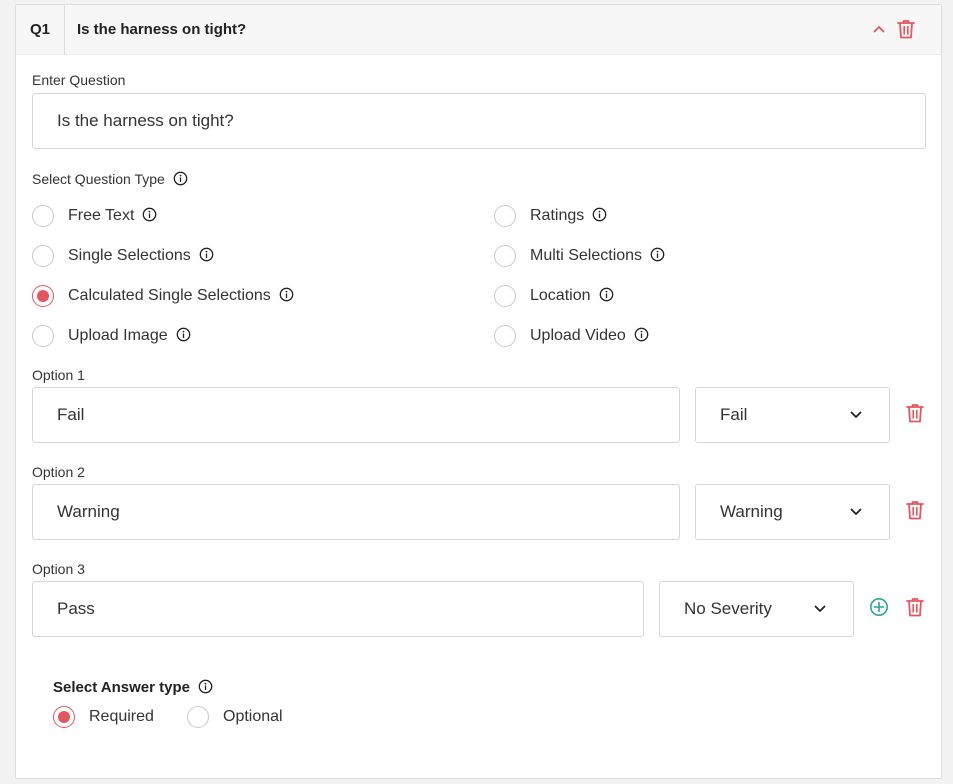  I want to click on chevron-up-icon, so click(879, 29).